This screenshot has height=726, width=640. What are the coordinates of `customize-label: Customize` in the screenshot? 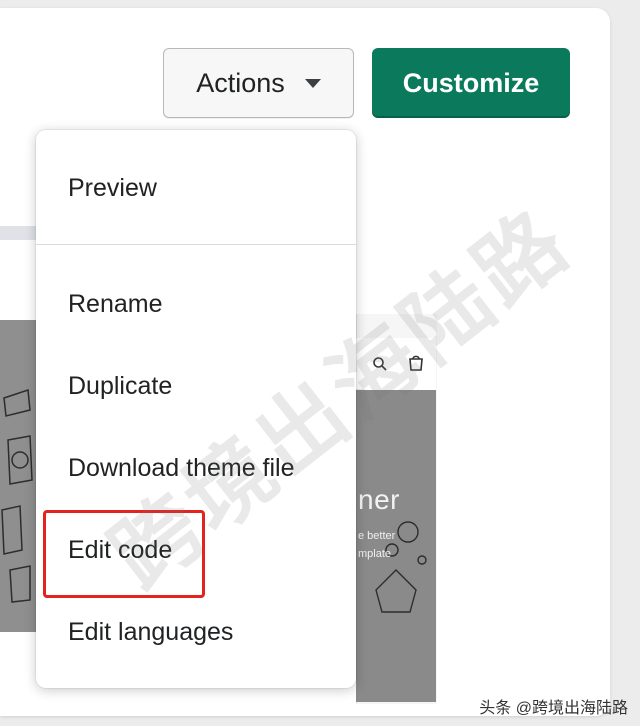 It's located at (471, 82).